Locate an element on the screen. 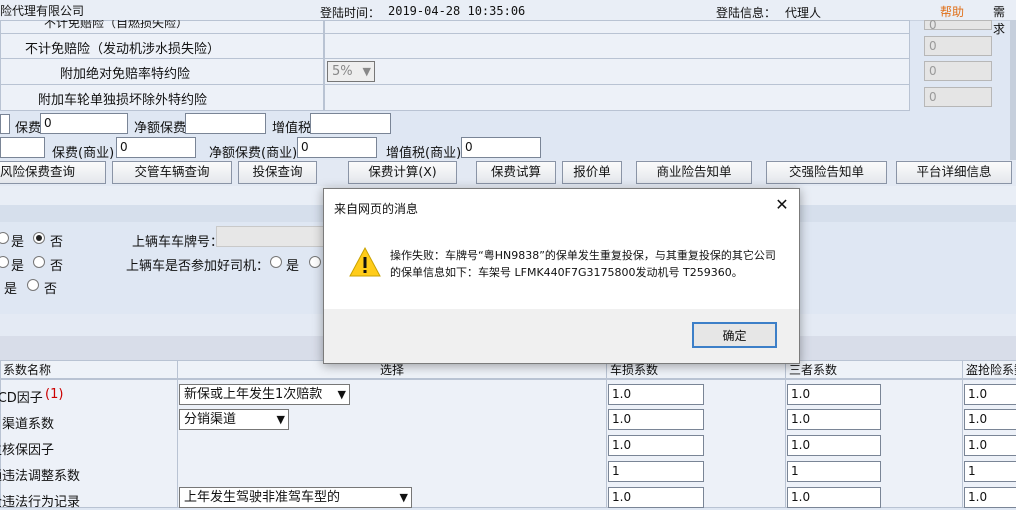 The image size is (1016, 510). safety-damage-input: 1.0 is located at coordinates (656, 497).